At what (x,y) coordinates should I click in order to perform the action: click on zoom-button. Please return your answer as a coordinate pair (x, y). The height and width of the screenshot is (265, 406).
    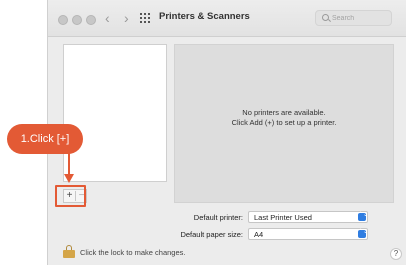
    Looking at the image, I should click on (91, 20).